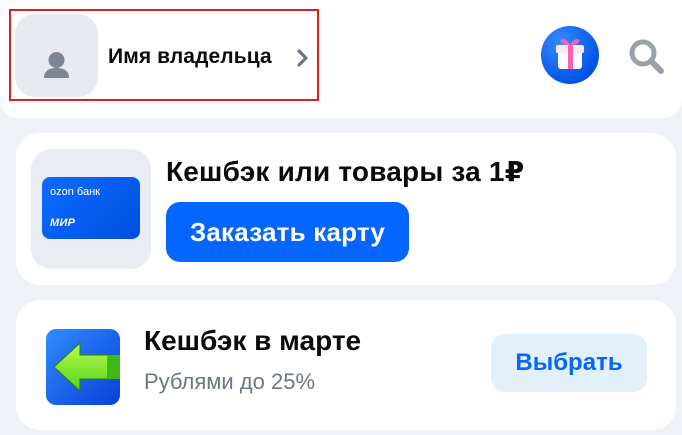 The height and width of the screenshot is (435, 682). What do you see at coordinates (230, 381) in the screenshot?
I see `cashback-subtitle: Рублями до 25%` at bounding box center [230, 381].